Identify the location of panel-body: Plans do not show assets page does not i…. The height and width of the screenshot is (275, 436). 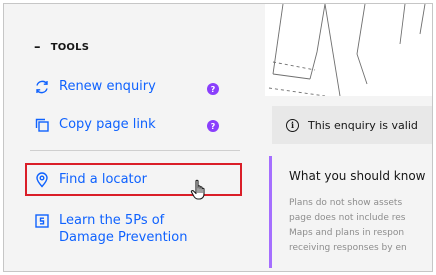
(360, 226).